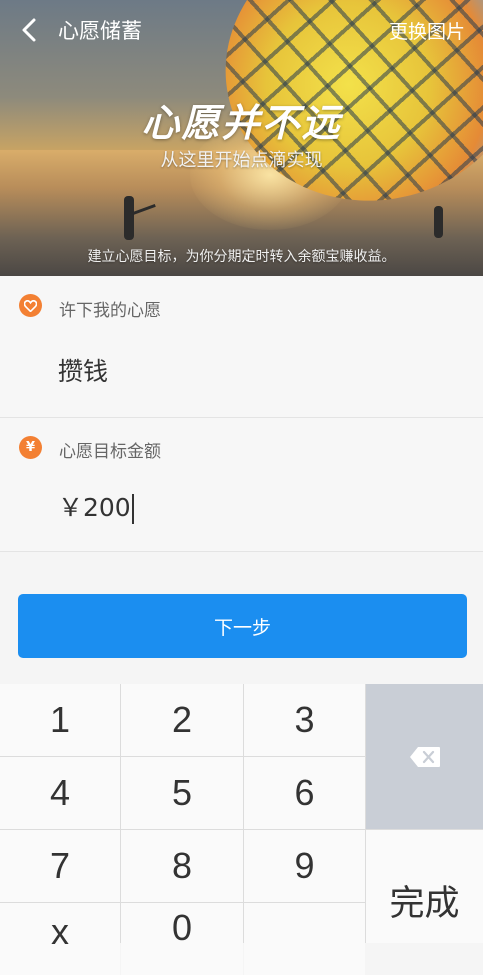 The height and width of the screenshot is (975, 483). What do you see at coordinates (304, 939) in the screenshot?
I see `key-blank` at bounding box center [304, 939].